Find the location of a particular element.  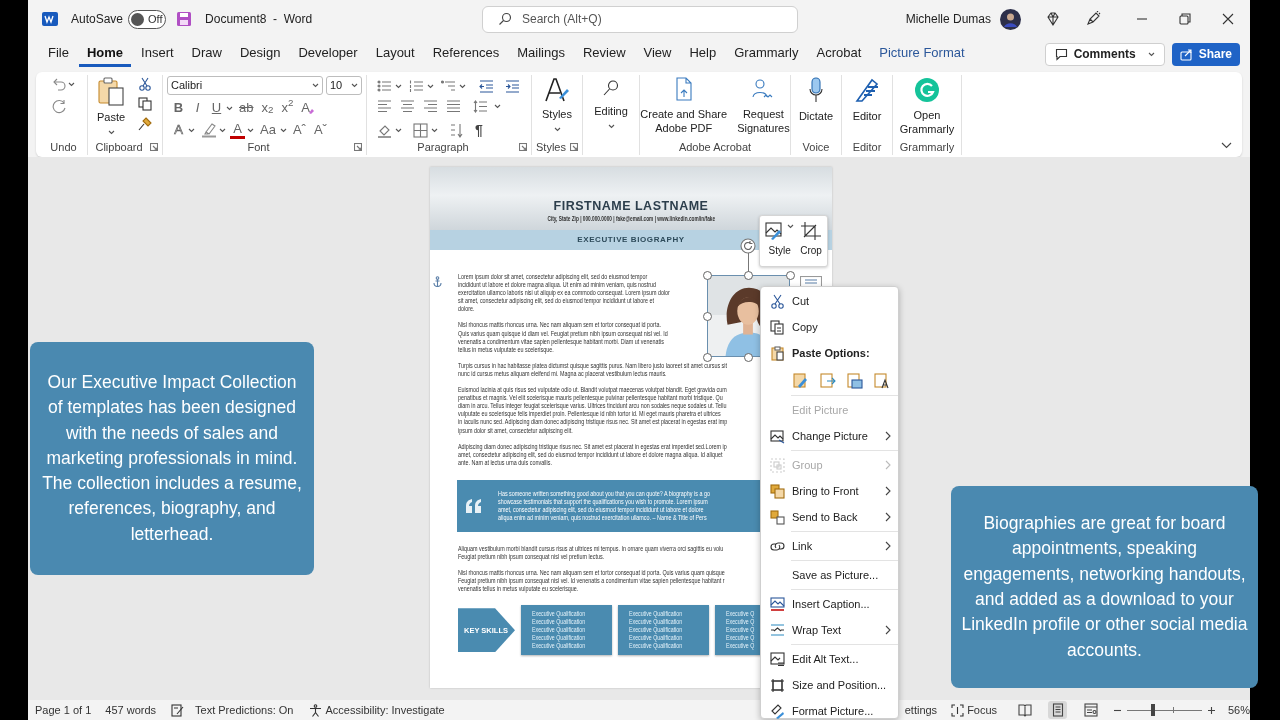

redo-icon is located at coordinates (59, 107).